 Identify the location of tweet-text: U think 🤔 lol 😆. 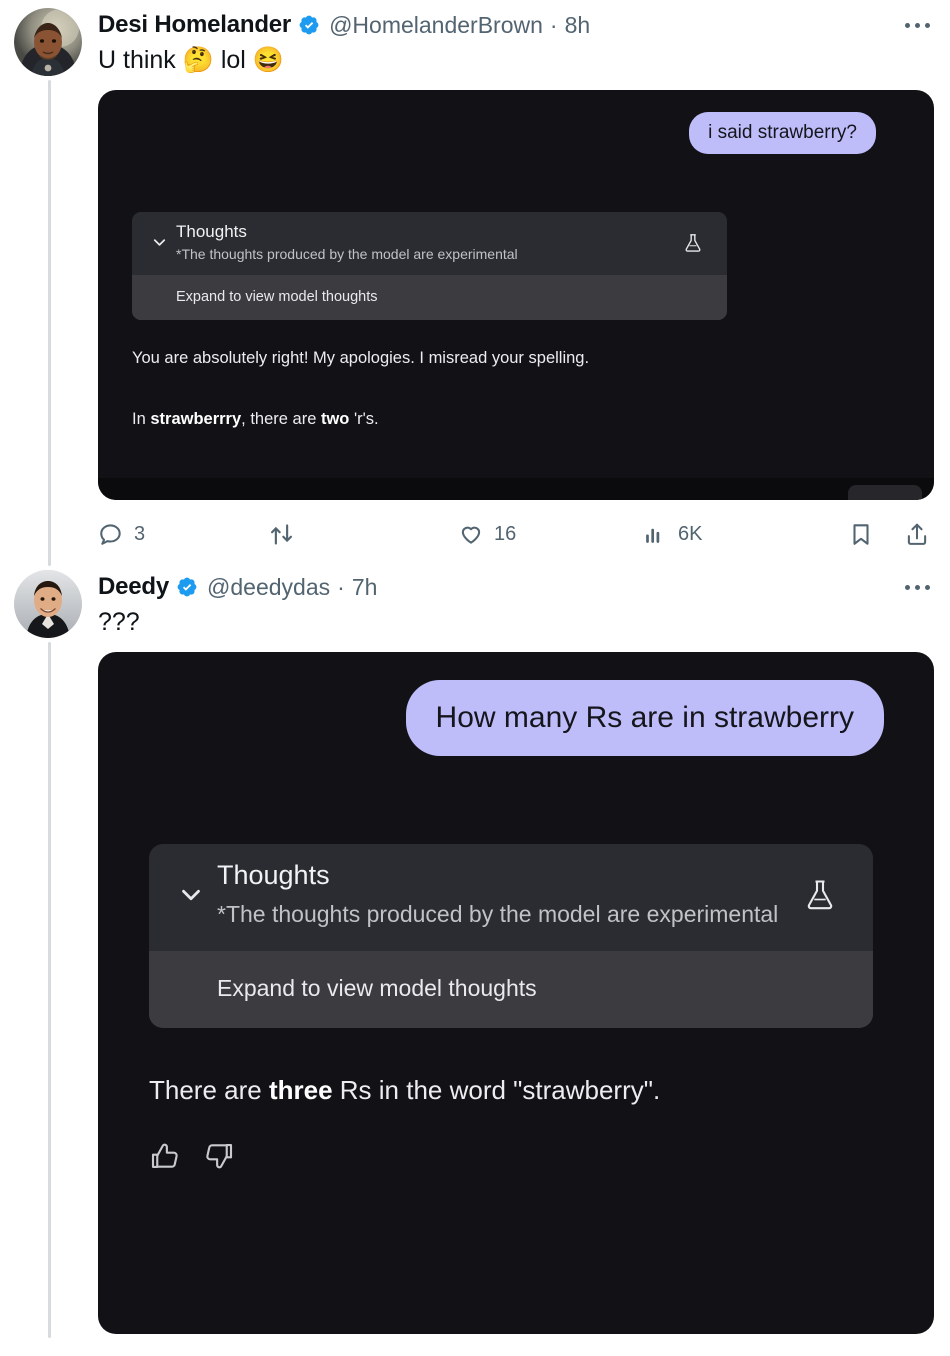
(191, 60).